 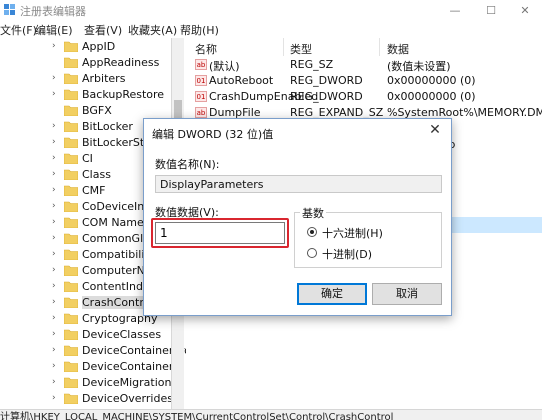 I want to click on tree-item-label: CMF, so click(x=94, y=190).